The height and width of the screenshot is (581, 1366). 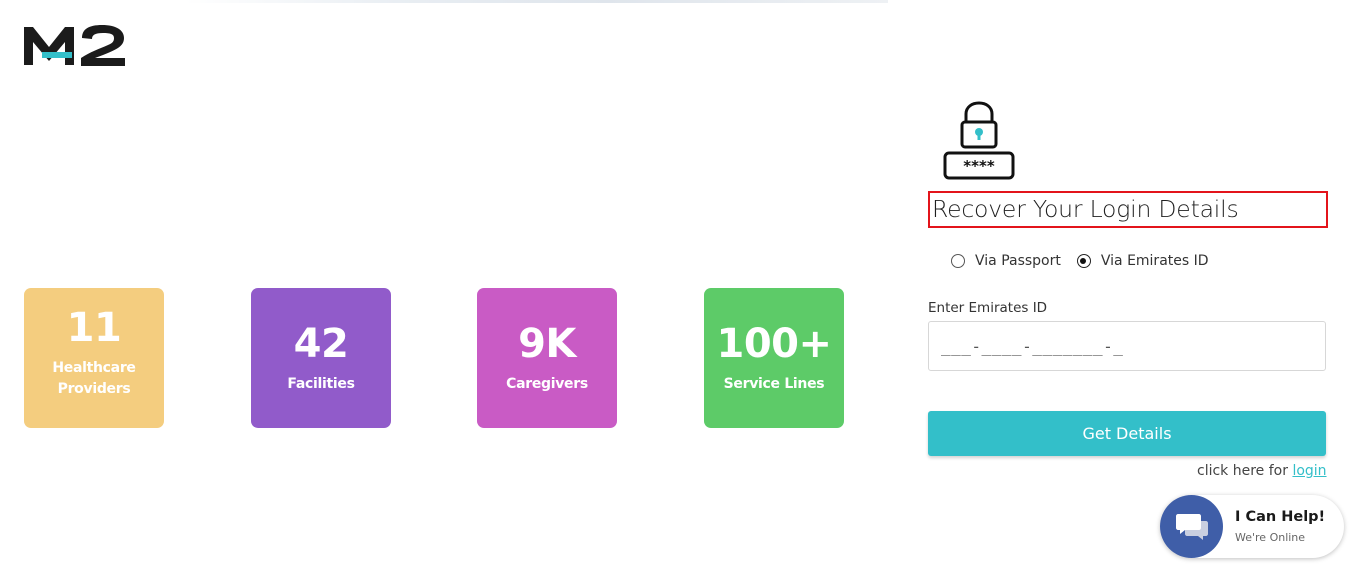 What do you see at coordinates (979, 140) in the screenshot?
I see `lock-password-icon: ****` at bounding box center [979, 140].